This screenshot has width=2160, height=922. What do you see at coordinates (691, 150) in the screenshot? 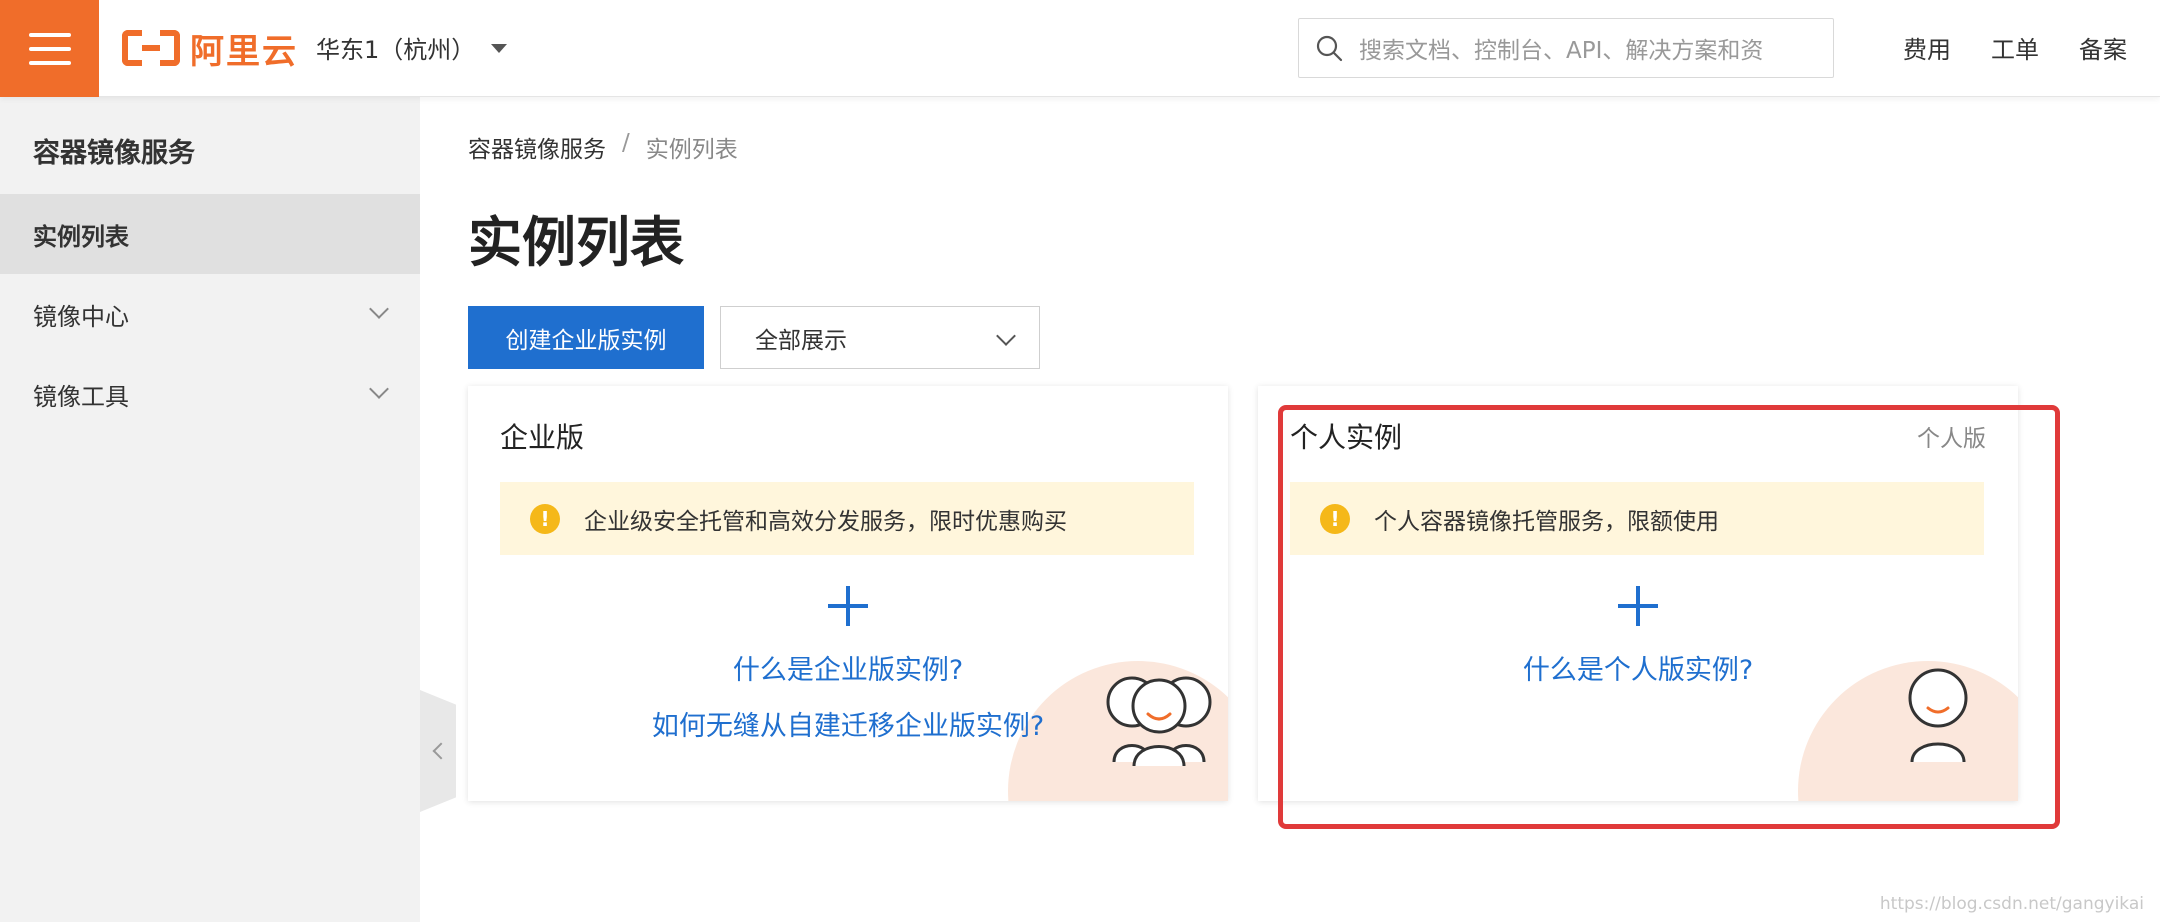
I see `breadcrumb-current: 实例列表` at bounding box center [691, 150].